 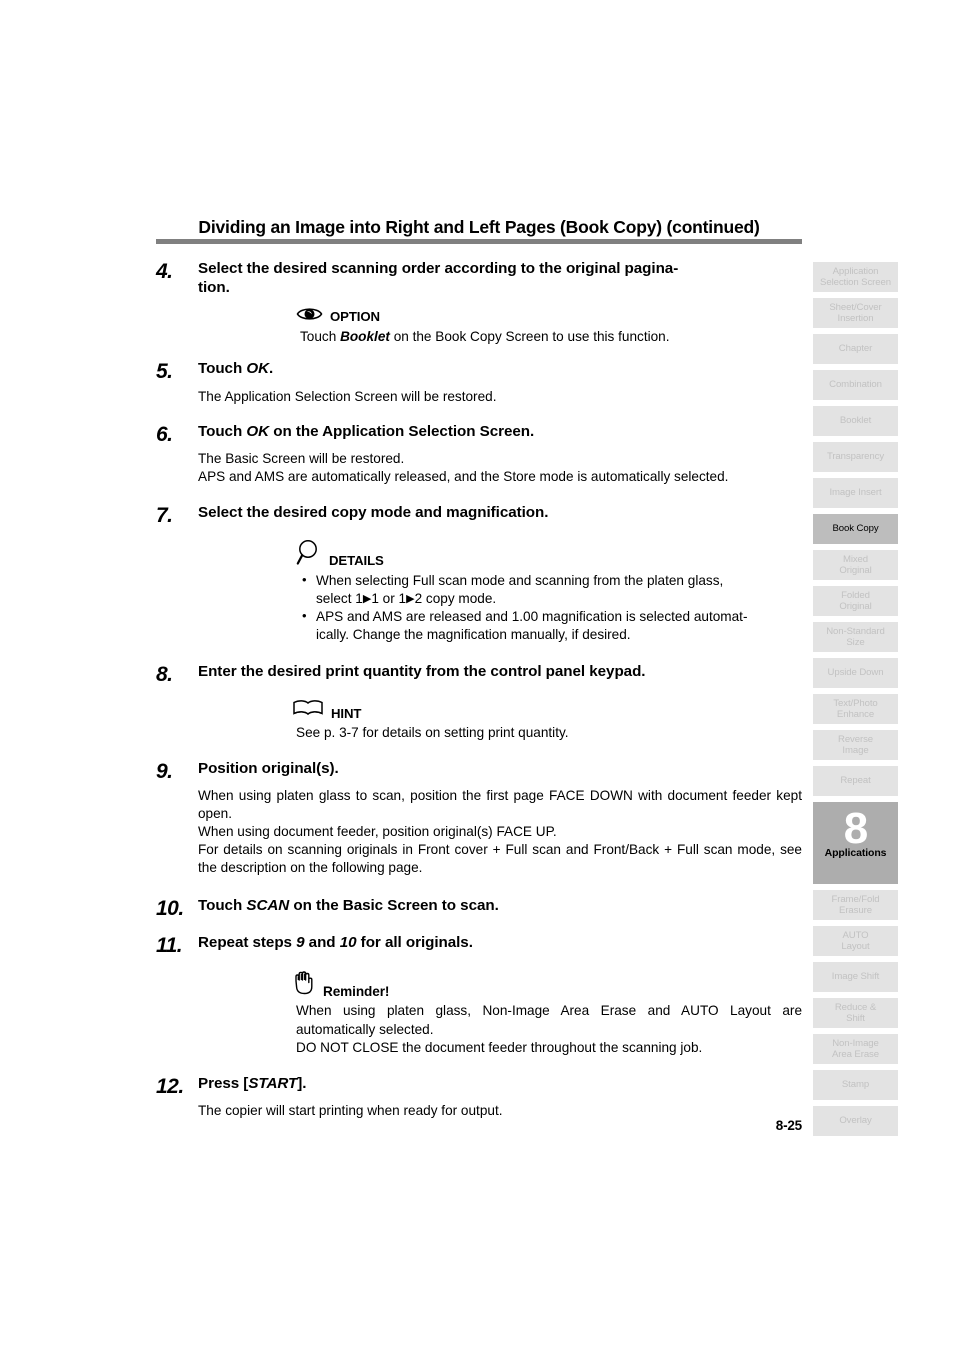 What do you see at coordinates (346, 713) in the screenshot?
I see `callout-hint-label: HINT` at bounding box center [346, 713].